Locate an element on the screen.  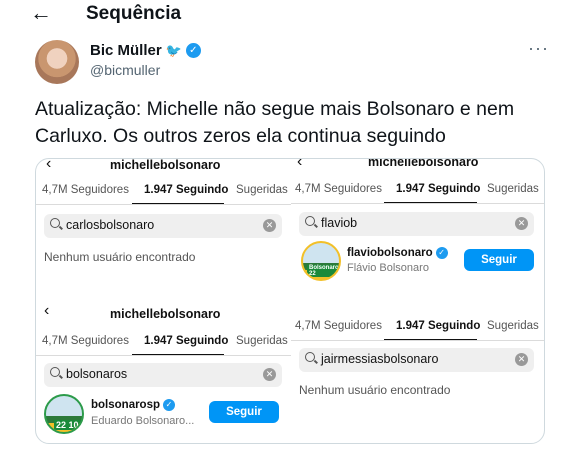
result-username: flaviobolsonaro ✓ is located at coordinates (397, 253).